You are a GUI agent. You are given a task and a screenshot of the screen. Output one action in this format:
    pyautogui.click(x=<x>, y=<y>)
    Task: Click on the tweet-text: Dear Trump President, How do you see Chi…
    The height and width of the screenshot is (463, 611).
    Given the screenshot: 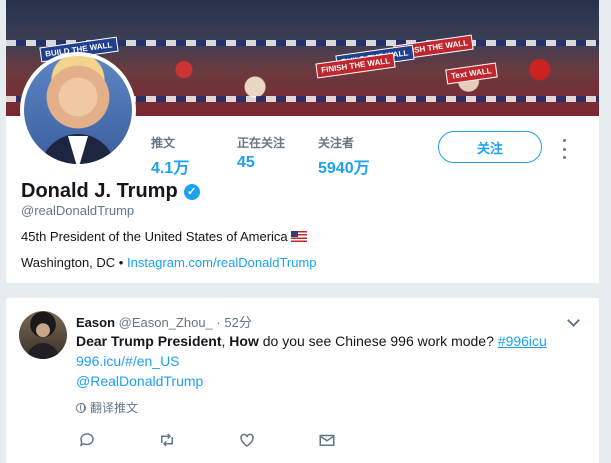 What is the action you would take?
    pyautogui.click(x=311, y=361)
    